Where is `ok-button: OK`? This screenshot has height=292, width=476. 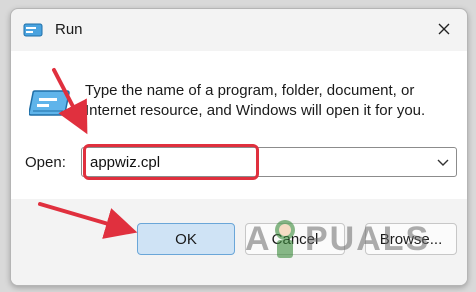
ok-button: OK is located at coordinates (186, 239).